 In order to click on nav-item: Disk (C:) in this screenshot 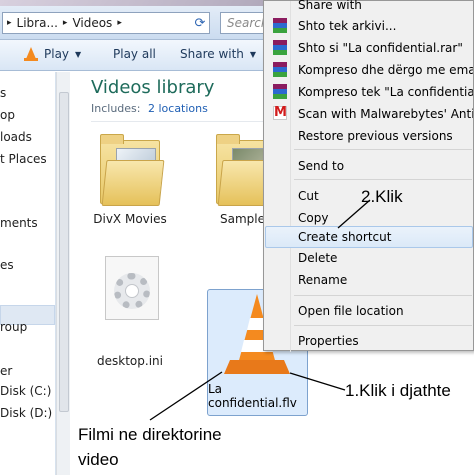, I will do `click(25, 391)`.